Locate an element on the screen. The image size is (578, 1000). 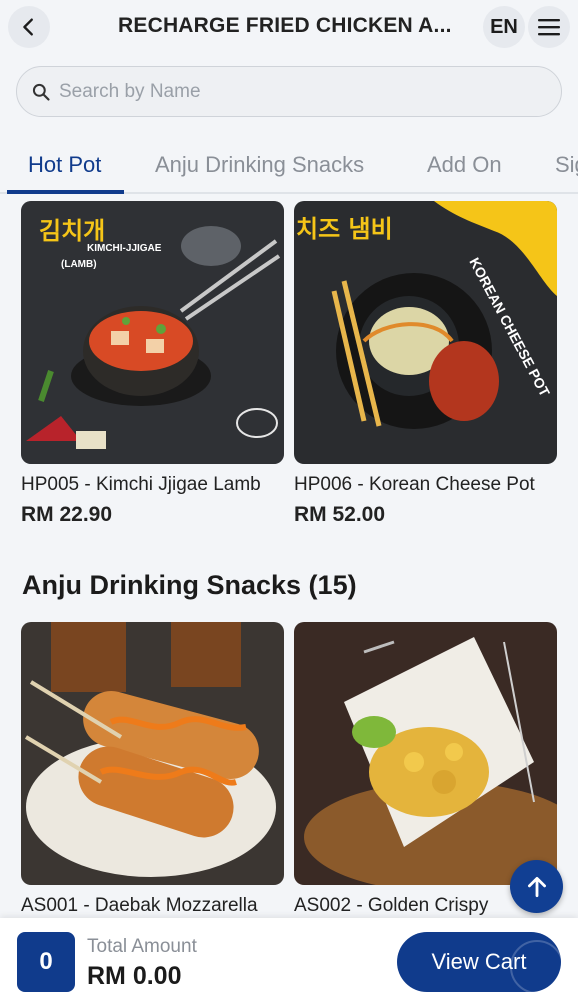
menu-button is located at coordinates (549, 27).